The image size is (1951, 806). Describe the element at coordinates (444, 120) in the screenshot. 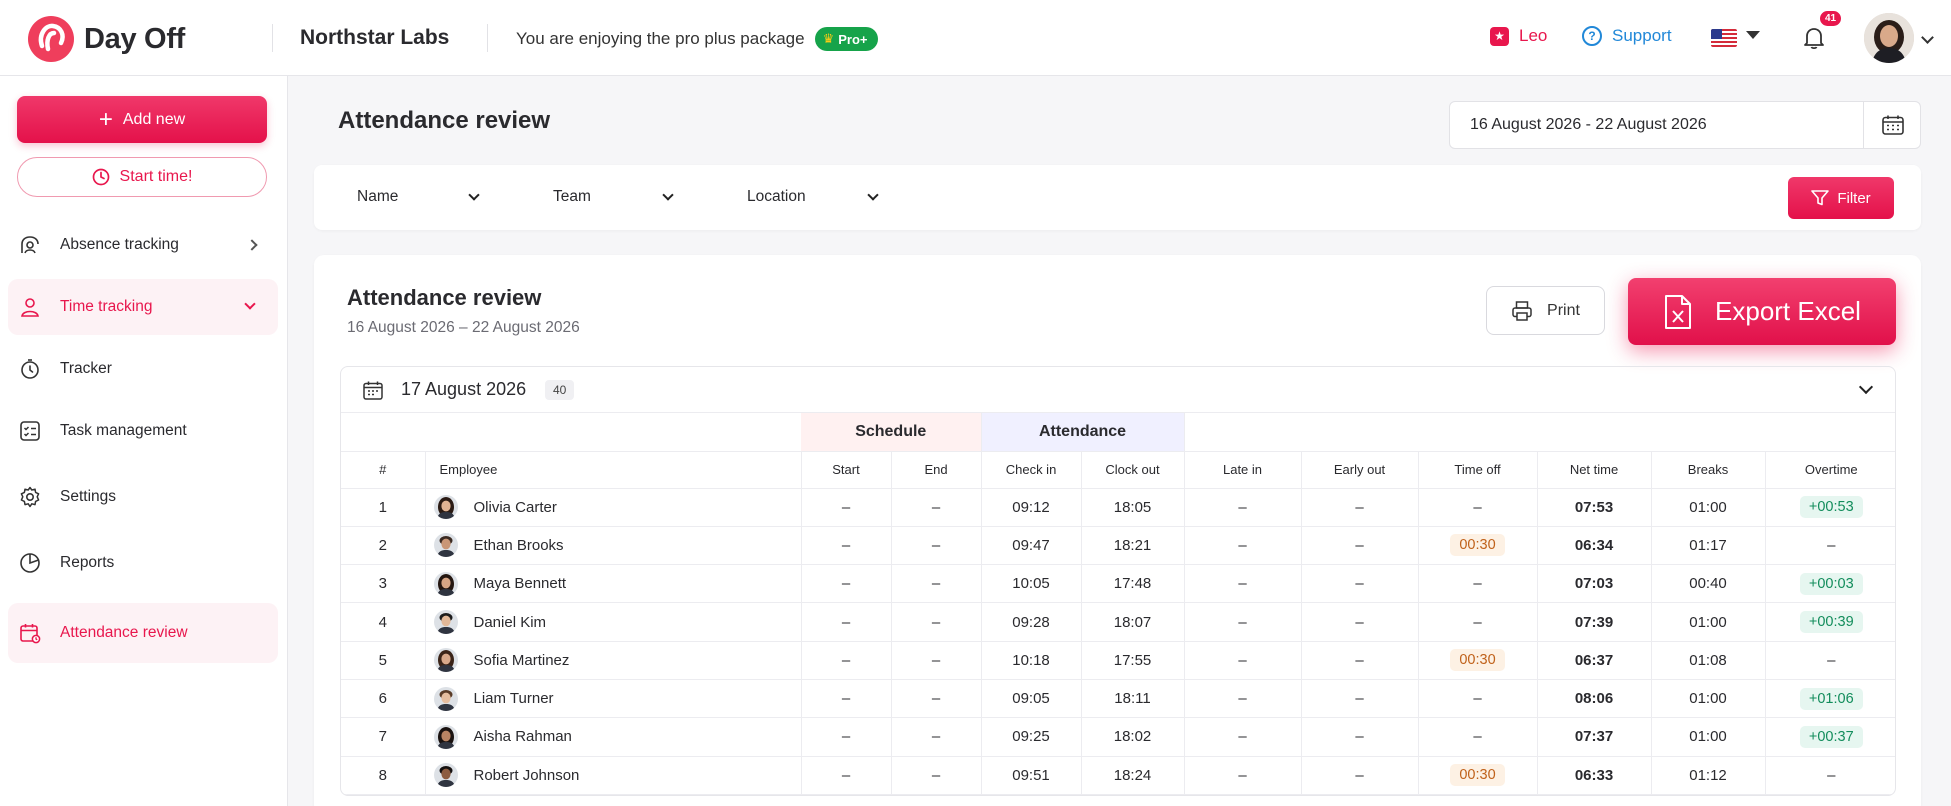

I see `page-title: Attendance review` at that location.